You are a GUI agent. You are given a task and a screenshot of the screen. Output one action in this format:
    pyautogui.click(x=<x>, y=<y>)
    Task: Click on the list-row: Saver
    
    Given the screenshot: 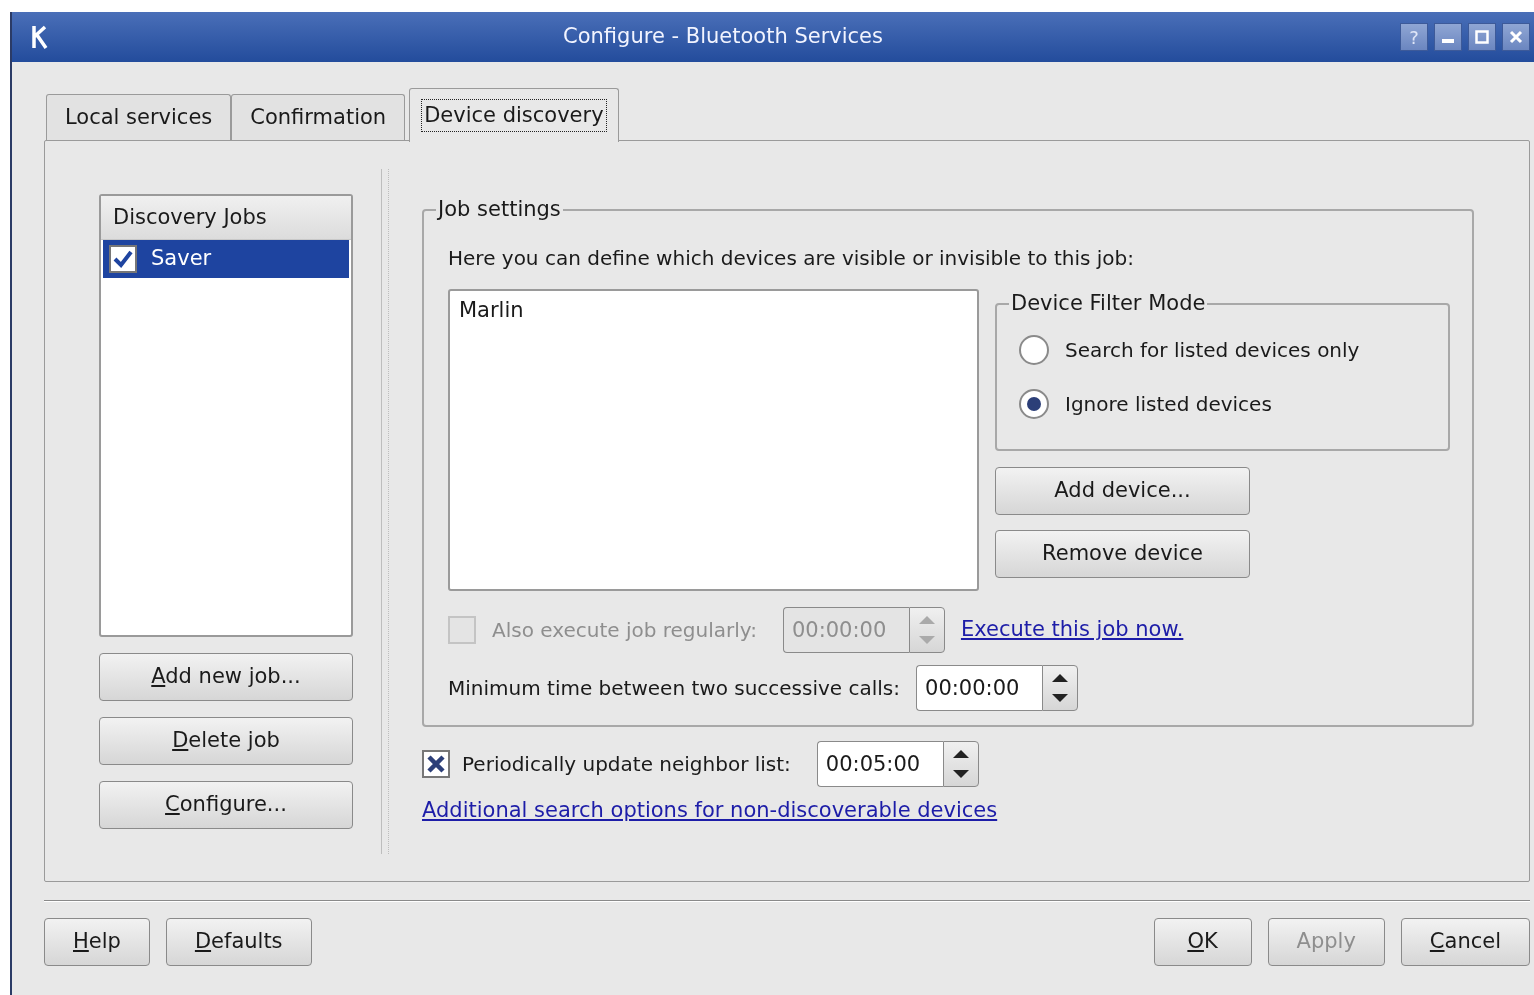 What is the action you would take?
    pyautogui.click(x=226, y=259)
    